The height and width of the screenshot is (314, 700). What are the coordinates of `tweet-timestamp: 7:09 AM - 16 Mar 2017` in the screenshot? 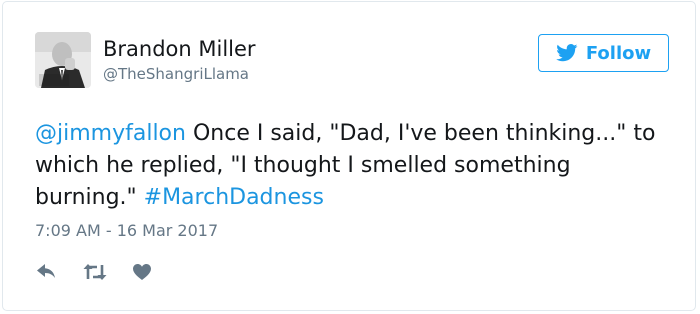 It's located at (126, 230).